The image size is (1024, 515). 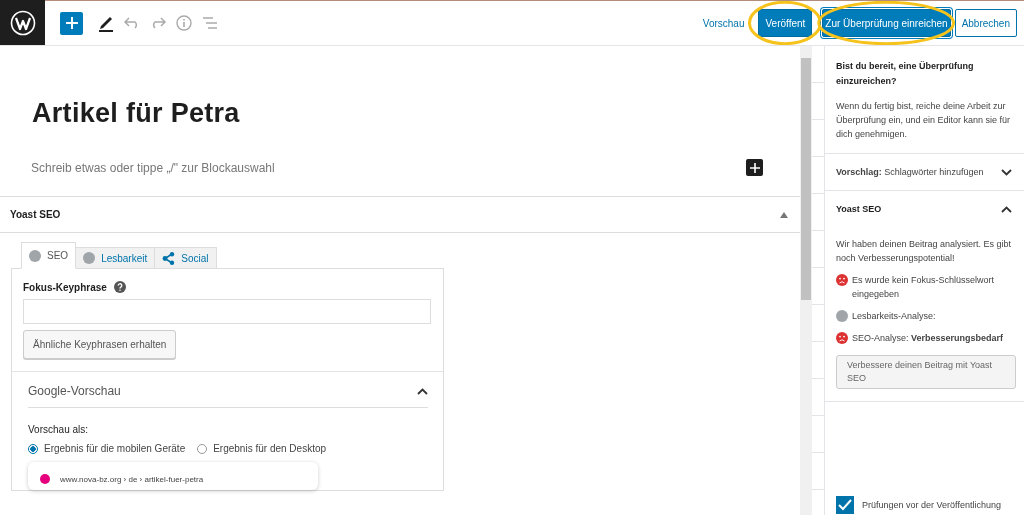 What do you see at coordinates (924, 287) in the screenshot?
I see `analysis-result: Es wurde kein Fokus-Schlüsselwort eingegeben` at bounding box center [924, 287].